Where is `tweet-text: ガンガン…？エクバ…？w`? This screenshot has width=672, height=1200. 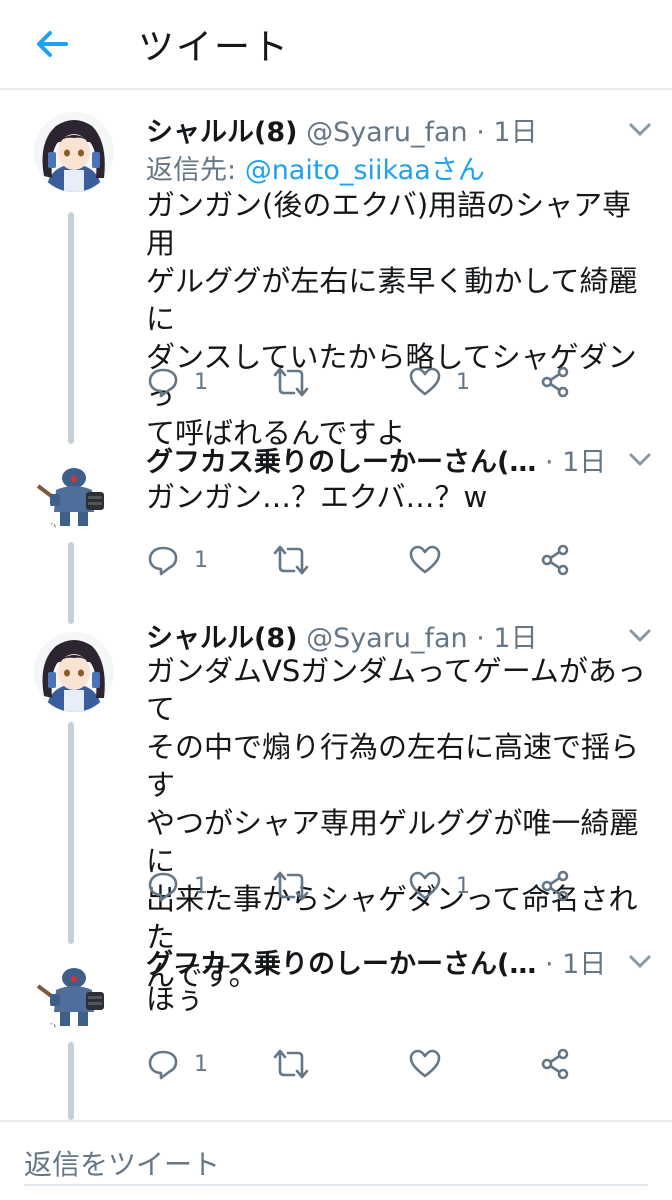
tweet-text: ガンガン…？エクバ…？w is located at coordinates (317, 497).